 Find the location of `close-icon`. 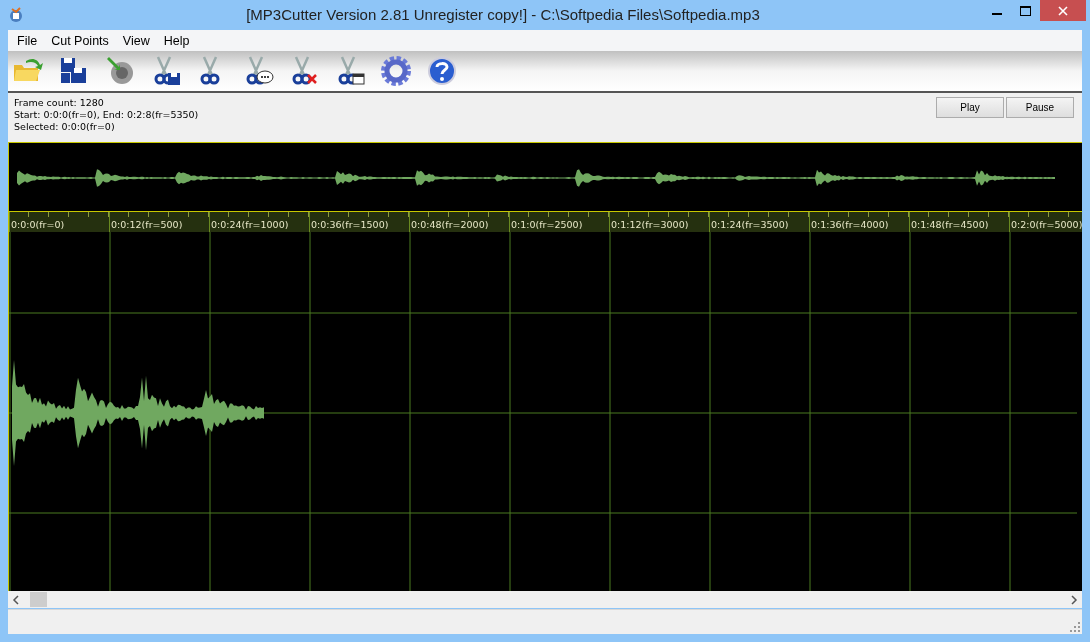

close-icon is located at coordinates (1063, 10).